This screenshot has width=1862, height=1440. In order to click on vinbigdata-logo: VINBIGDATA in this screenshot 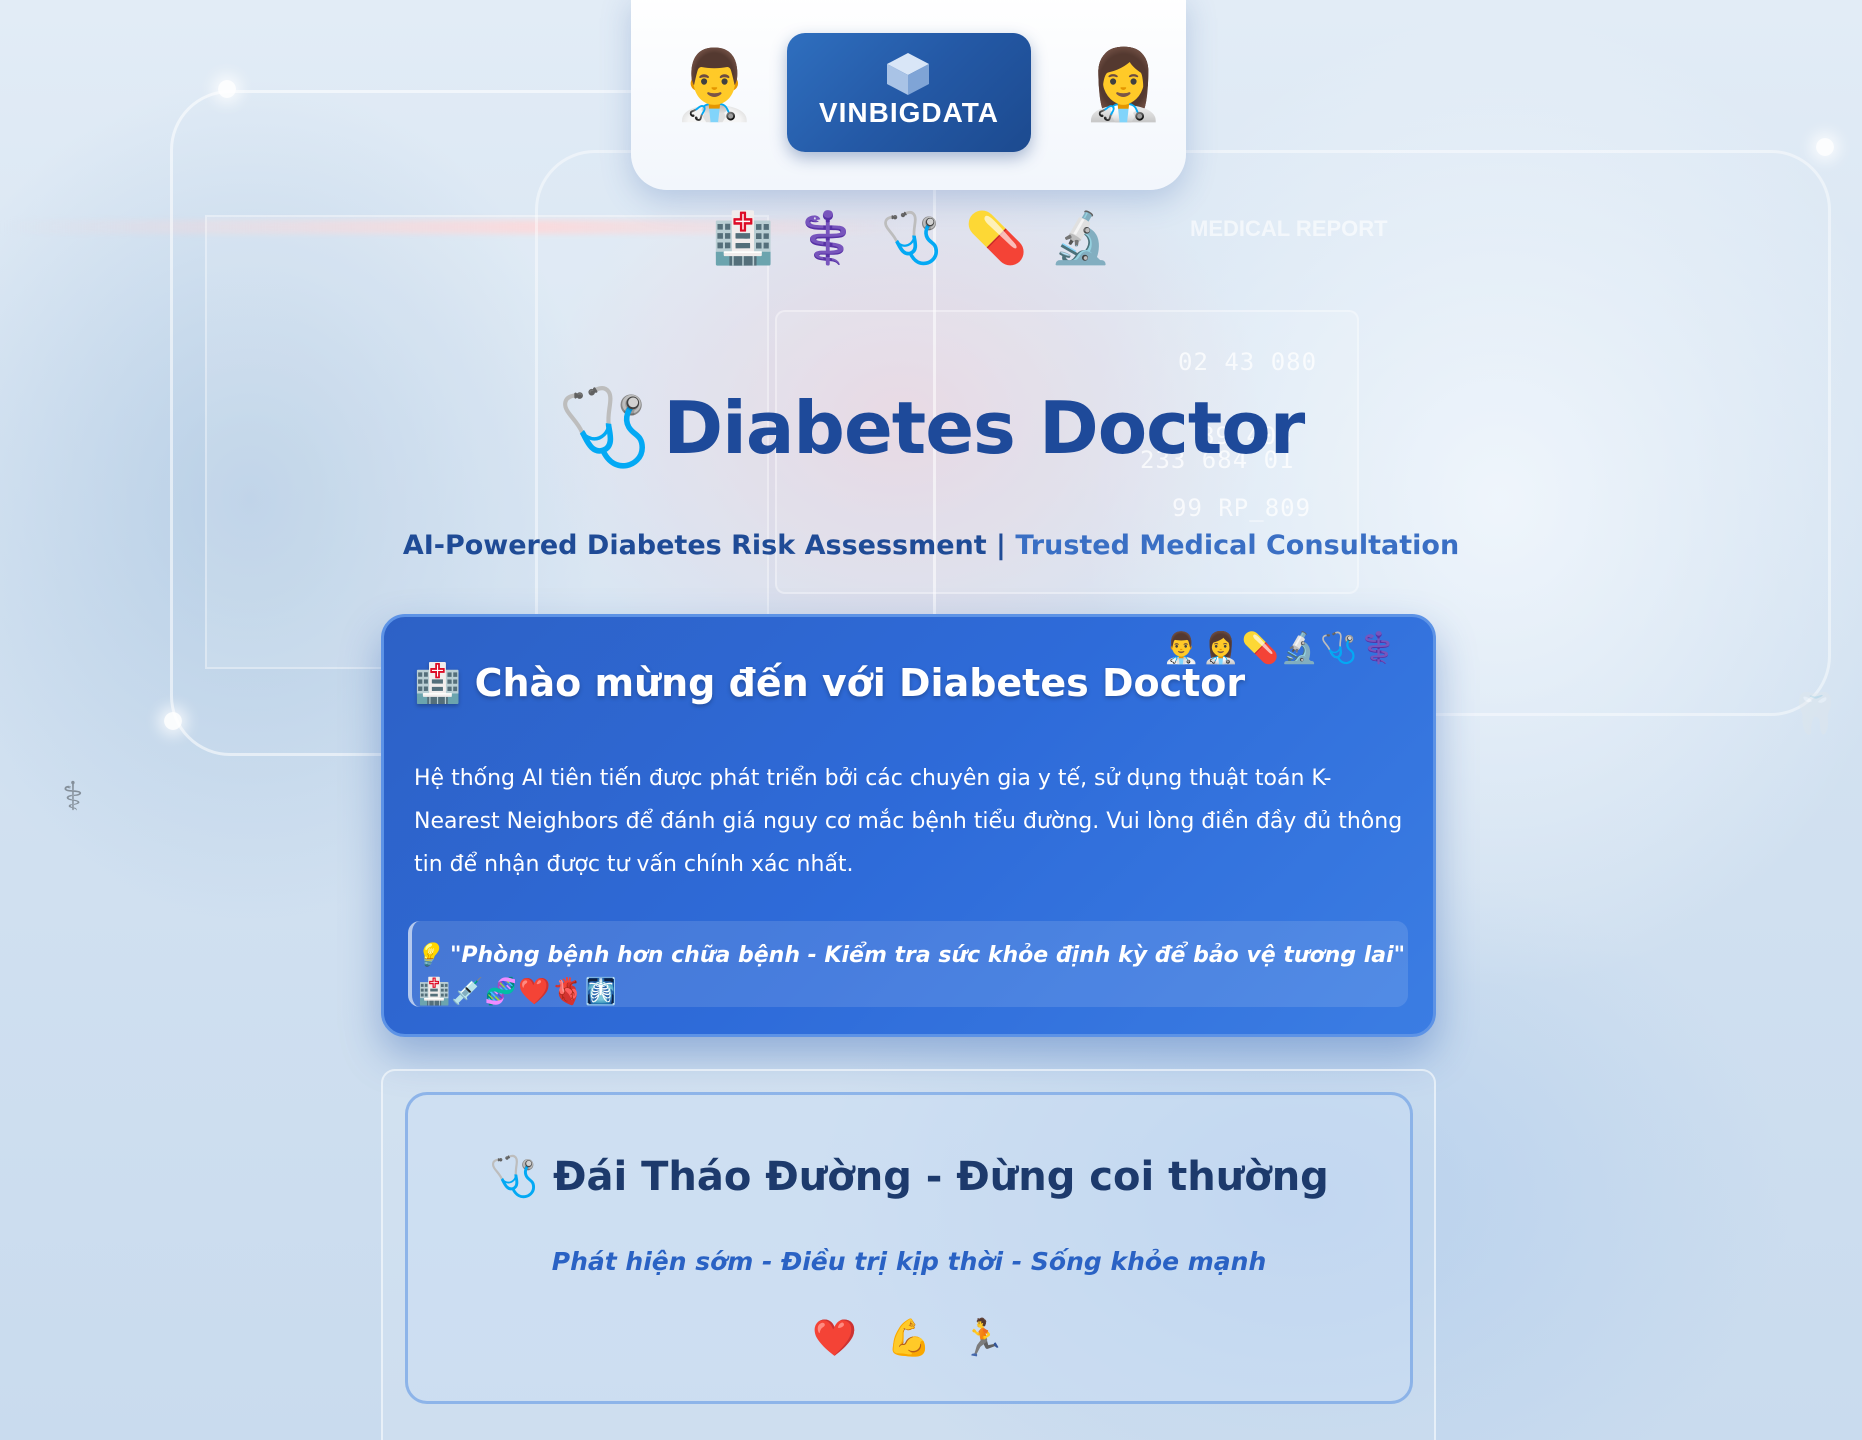, I will do `click(909, 92)`.